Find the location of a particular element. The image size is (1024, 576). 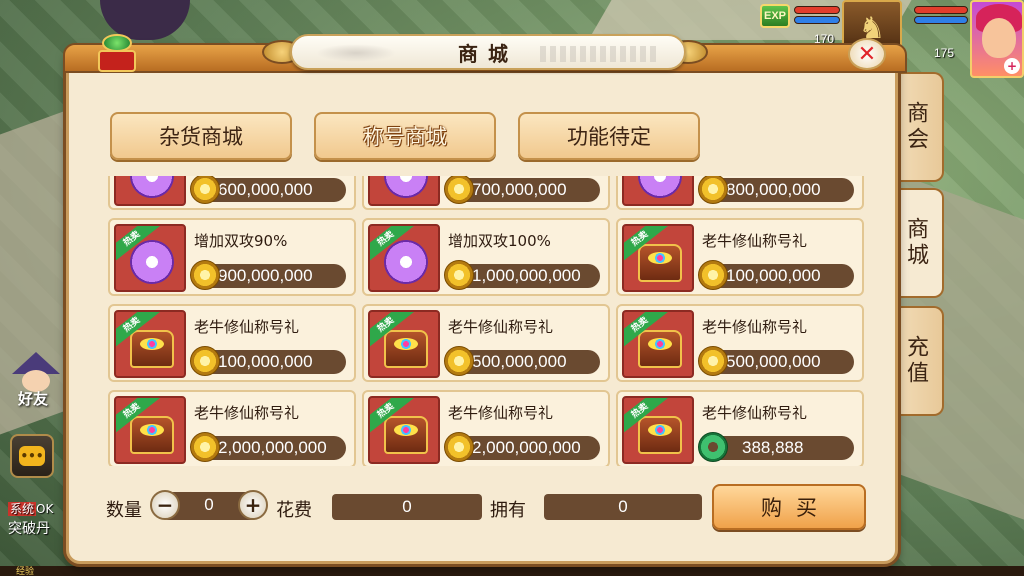

quantity-stepper: − 0 + is located at coordinates (209, 505).